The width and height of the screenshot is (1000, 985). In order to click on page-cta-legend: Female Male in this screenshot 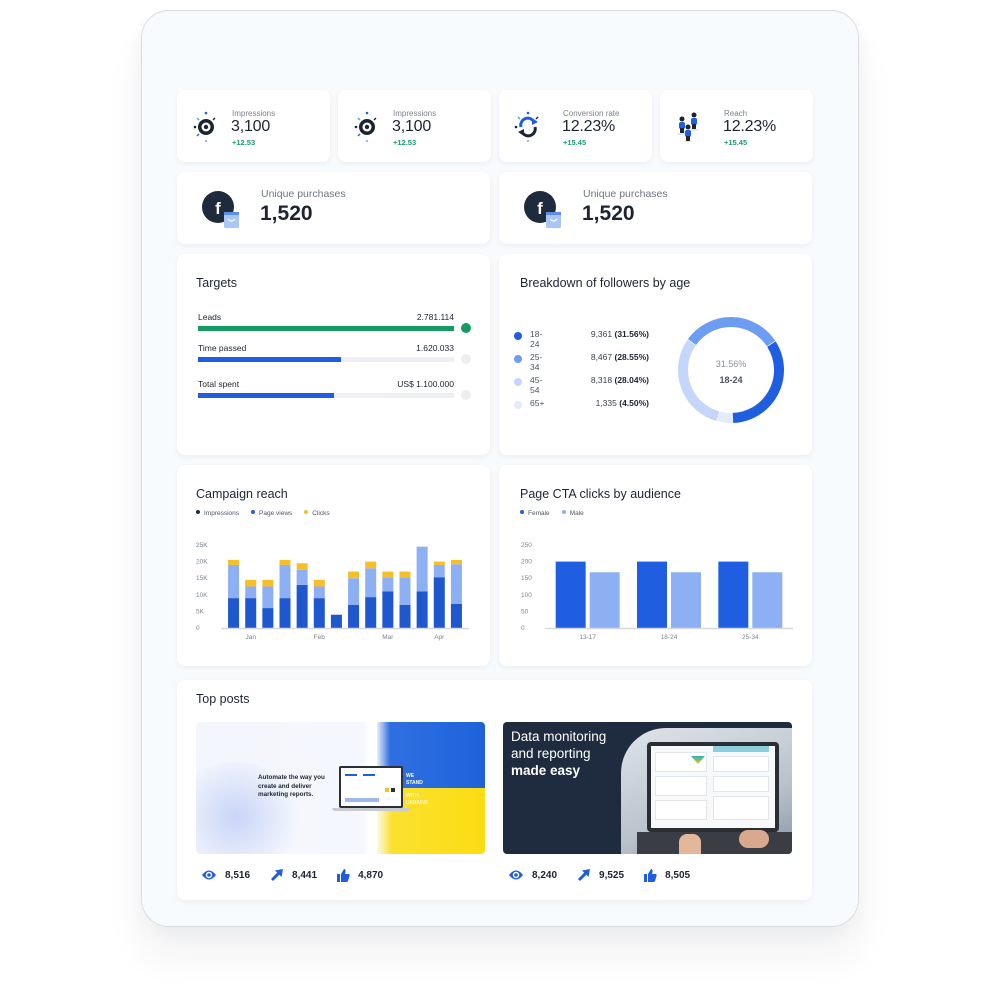, I will do `click(552, 513)`.